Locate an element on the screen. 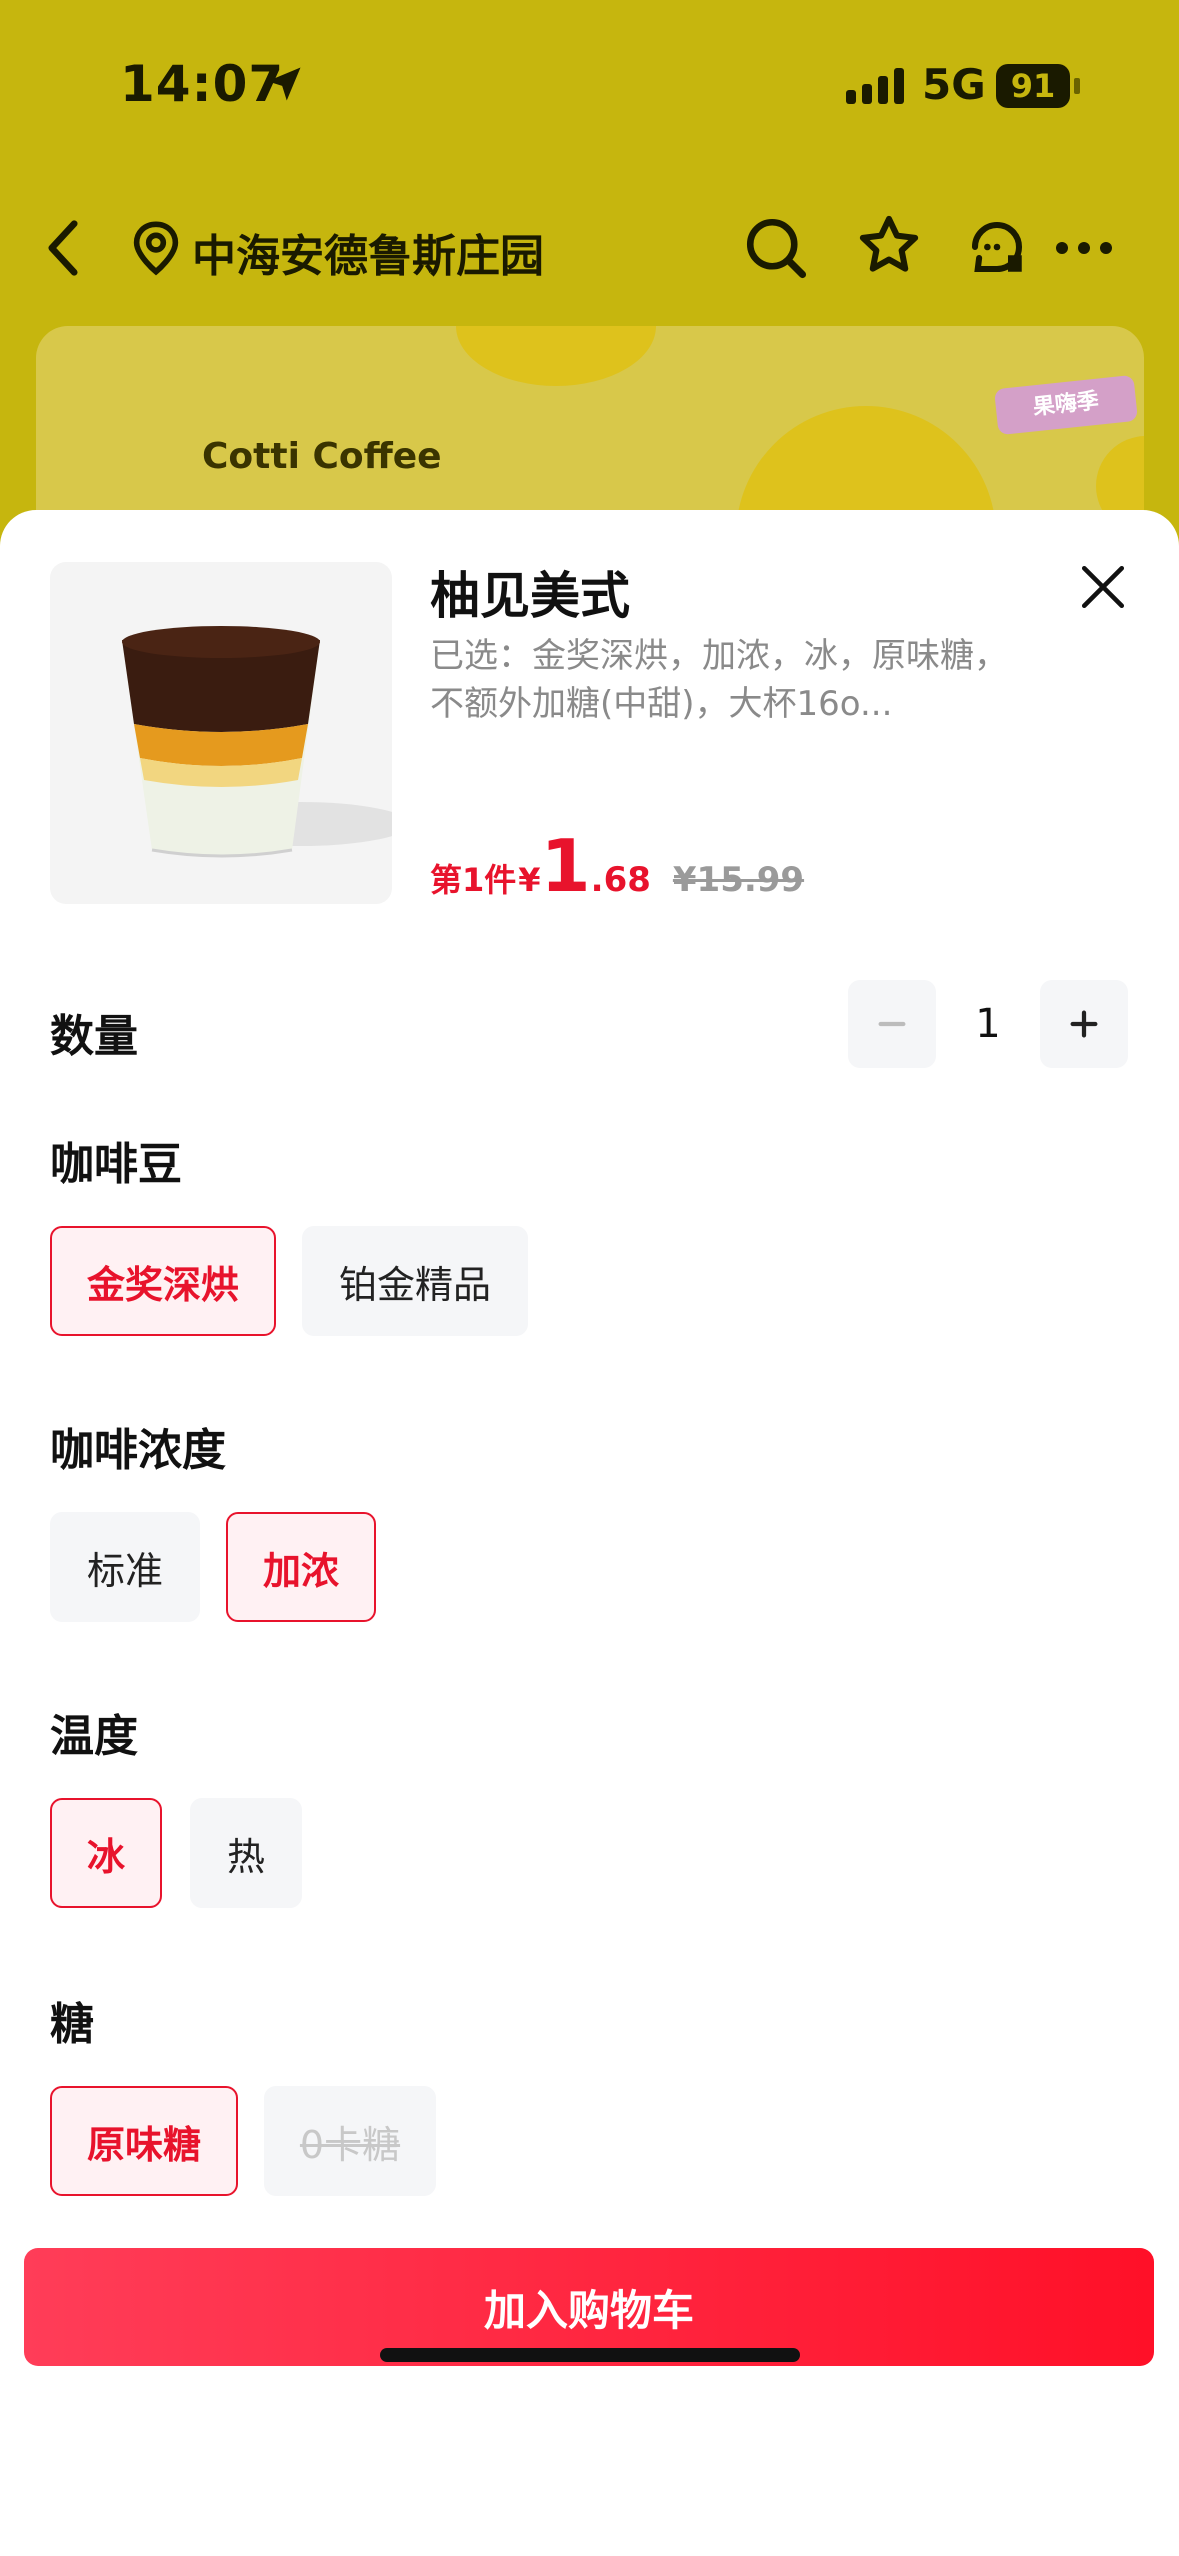 Image resolution: width=1179 pixels, height=2556 pixels. quantity-plus-button is located at coordinates (1084, 1024).